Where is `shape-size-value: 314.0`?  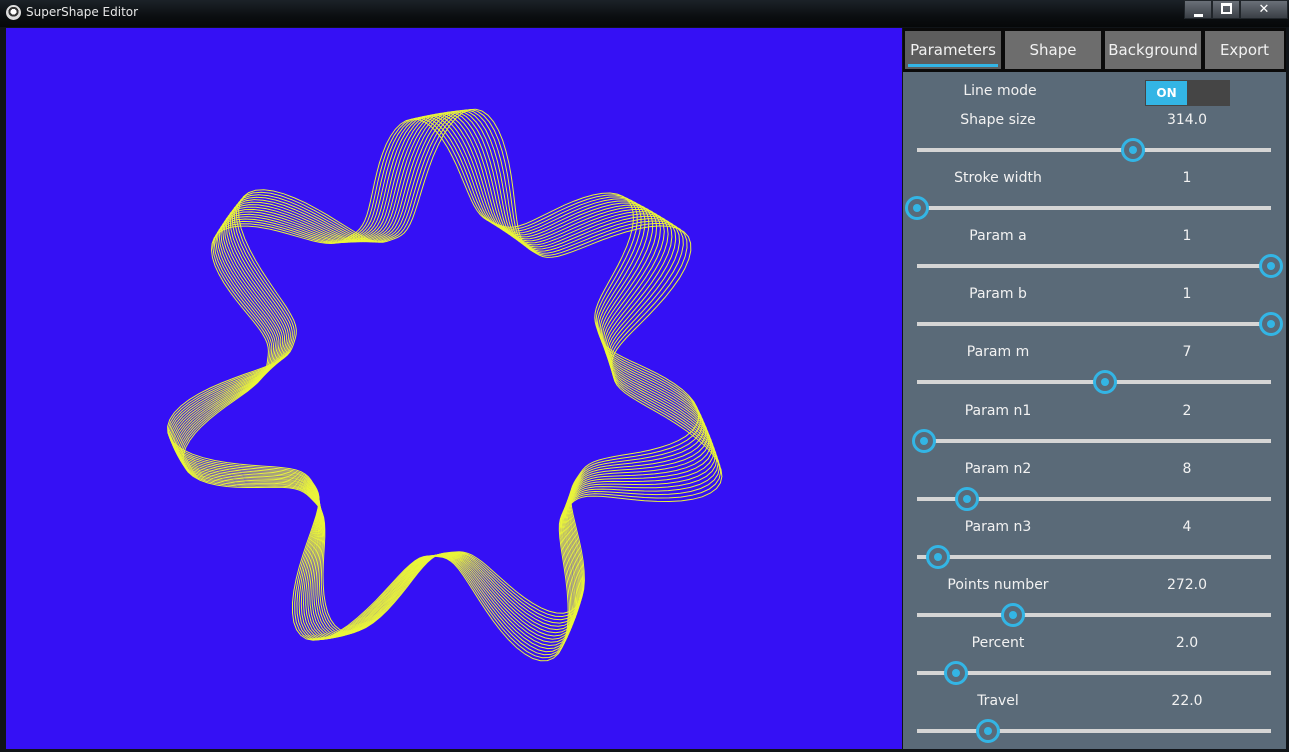
shape-size-value: 314.0 is located at coordinates (1187, 120).